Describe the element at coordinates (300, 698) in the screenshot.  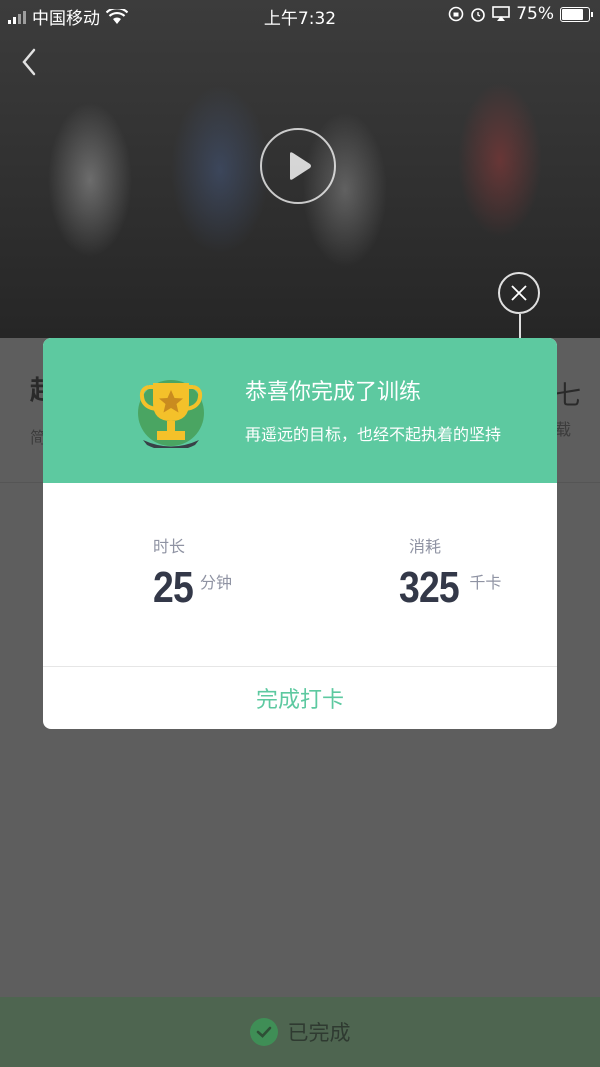
I see `checkin-button: 完成打卡` at that location.